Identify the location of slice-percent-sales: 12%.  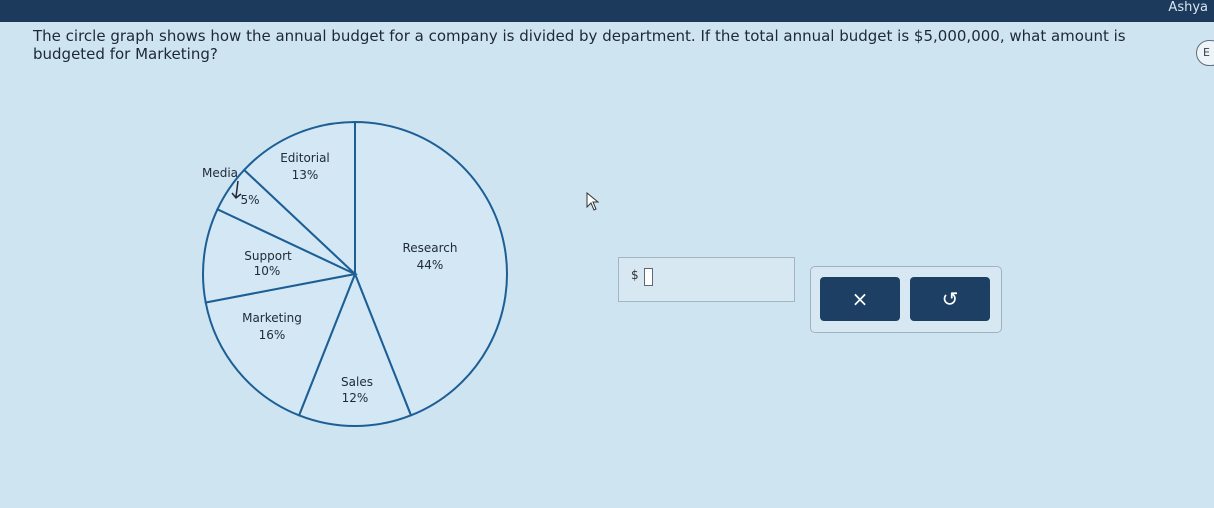
(355, 398).